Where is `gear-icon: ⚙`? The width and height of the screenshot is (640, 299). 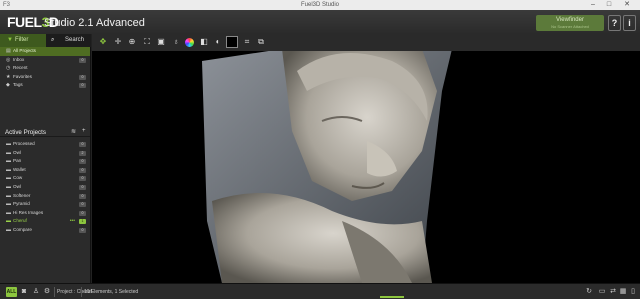 gear-icon: ⚙ is located at coordinates (47, 292).